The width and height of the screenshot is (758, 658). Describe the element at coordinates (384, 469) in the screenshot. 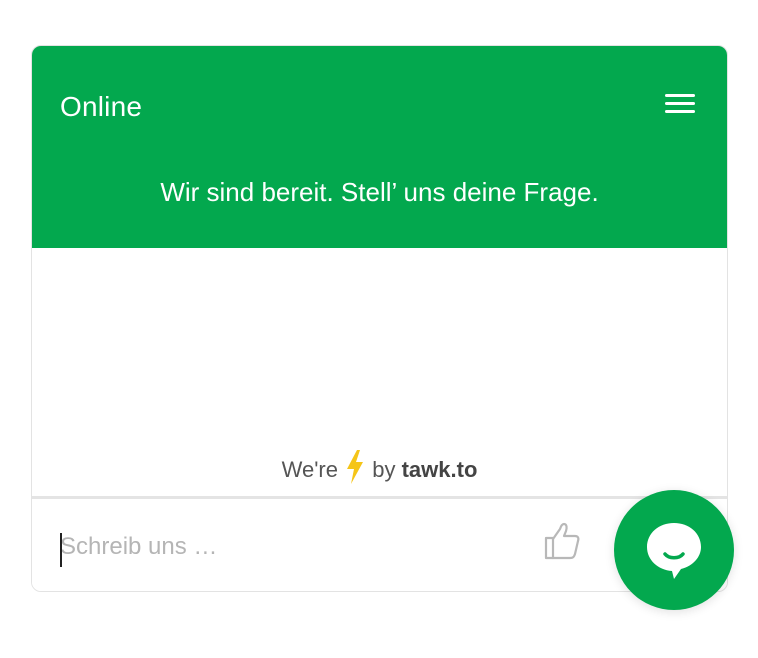

I see `branding-middle: by` at that location.